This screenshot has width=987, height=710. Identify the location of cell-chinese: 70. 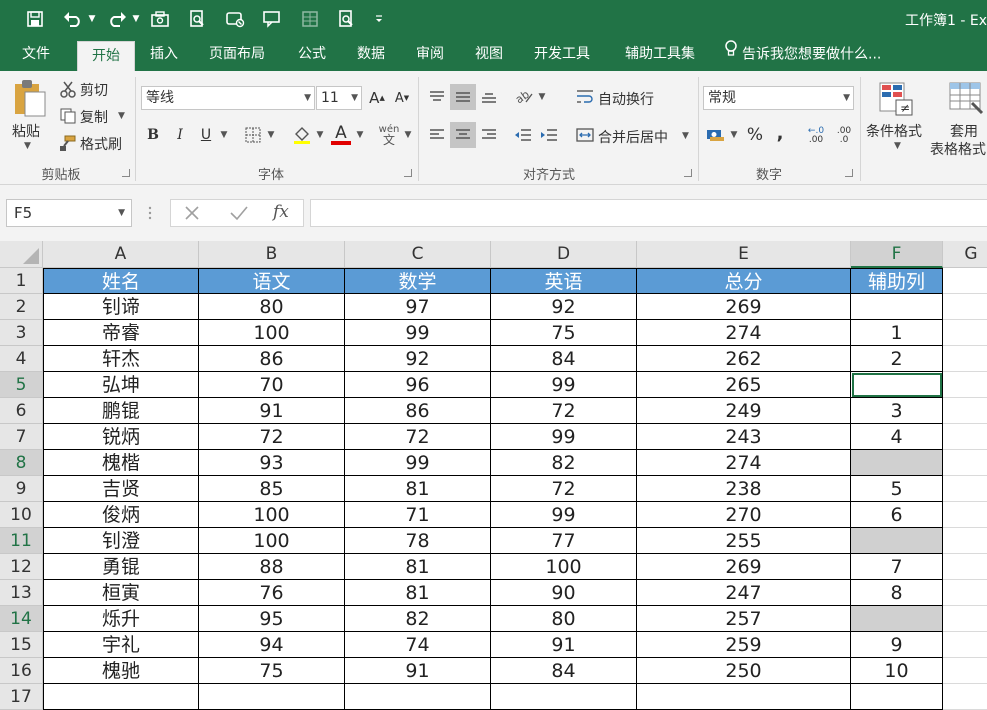
(272, 385).